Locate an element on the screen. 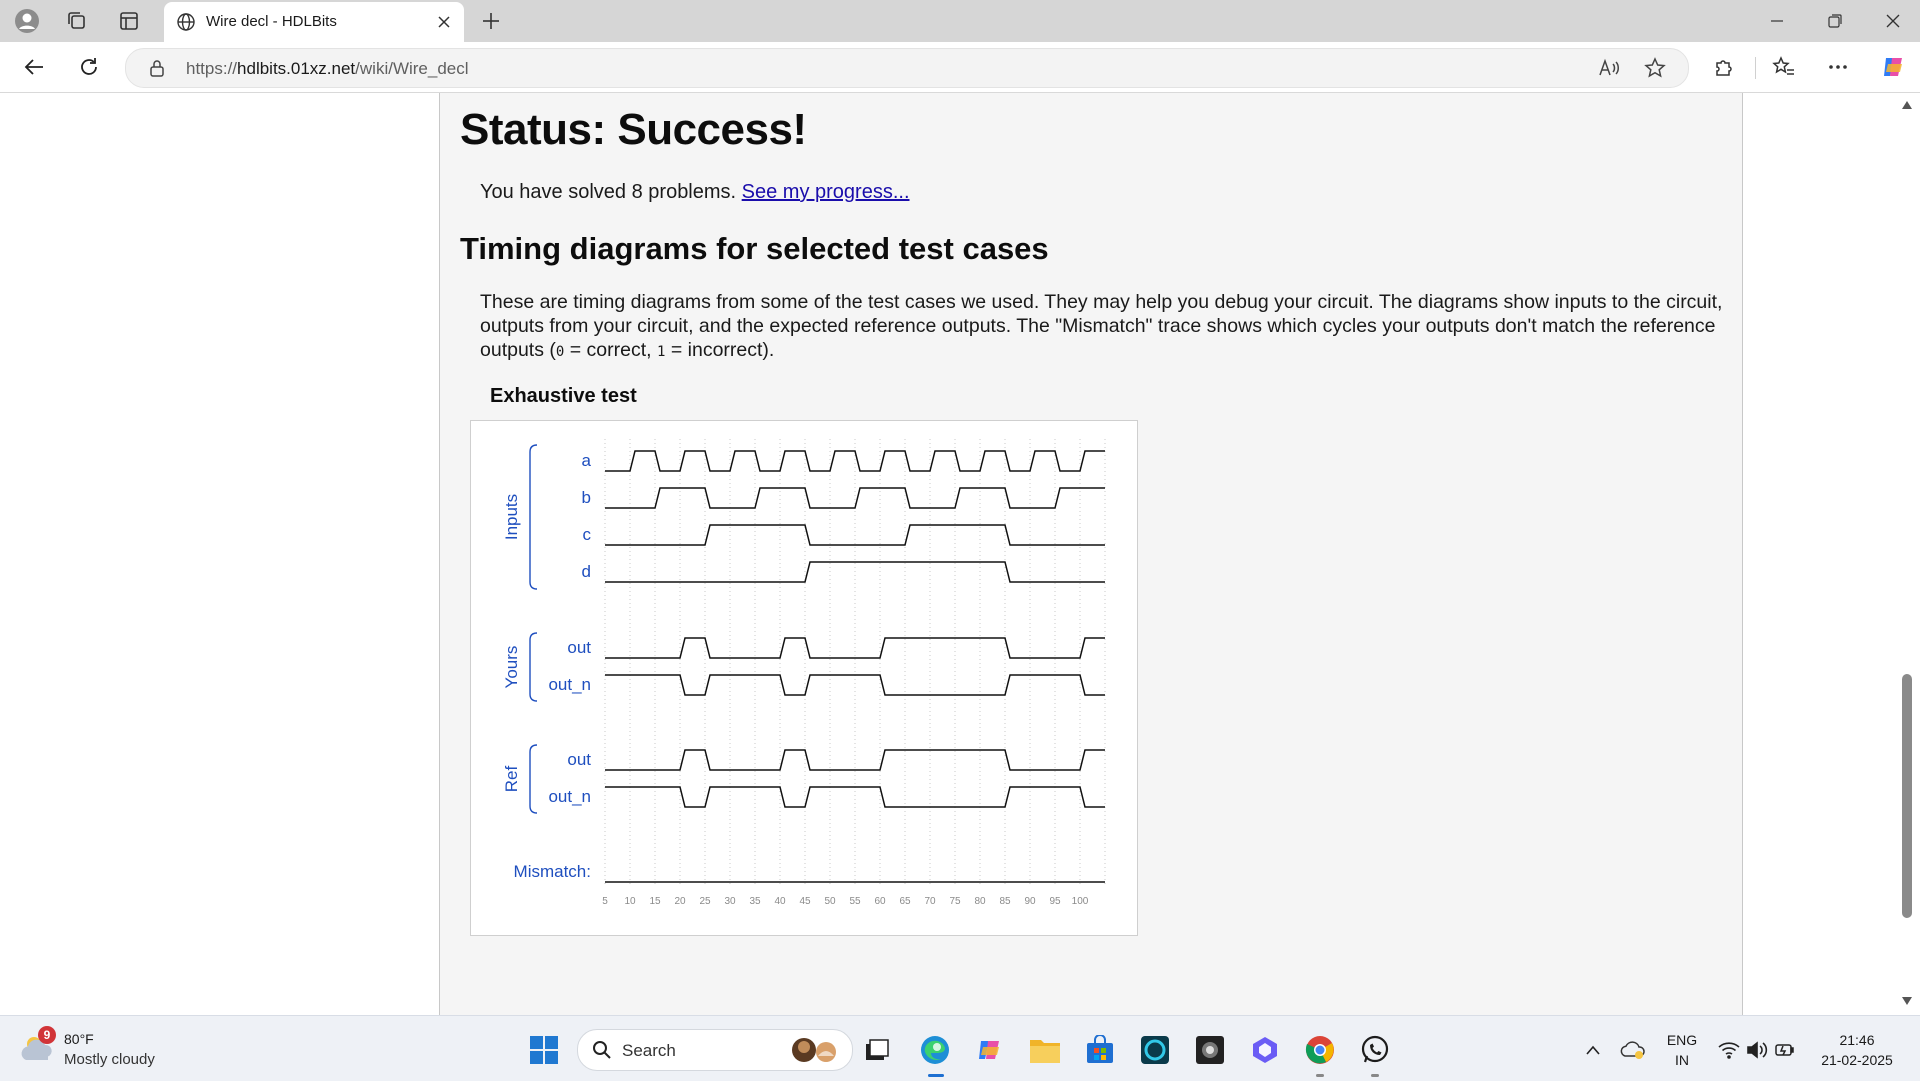 Image resolution: width=1920 pixels, height=1081 pixels. scroll-up-icon is located at coordinates (1907, 105).